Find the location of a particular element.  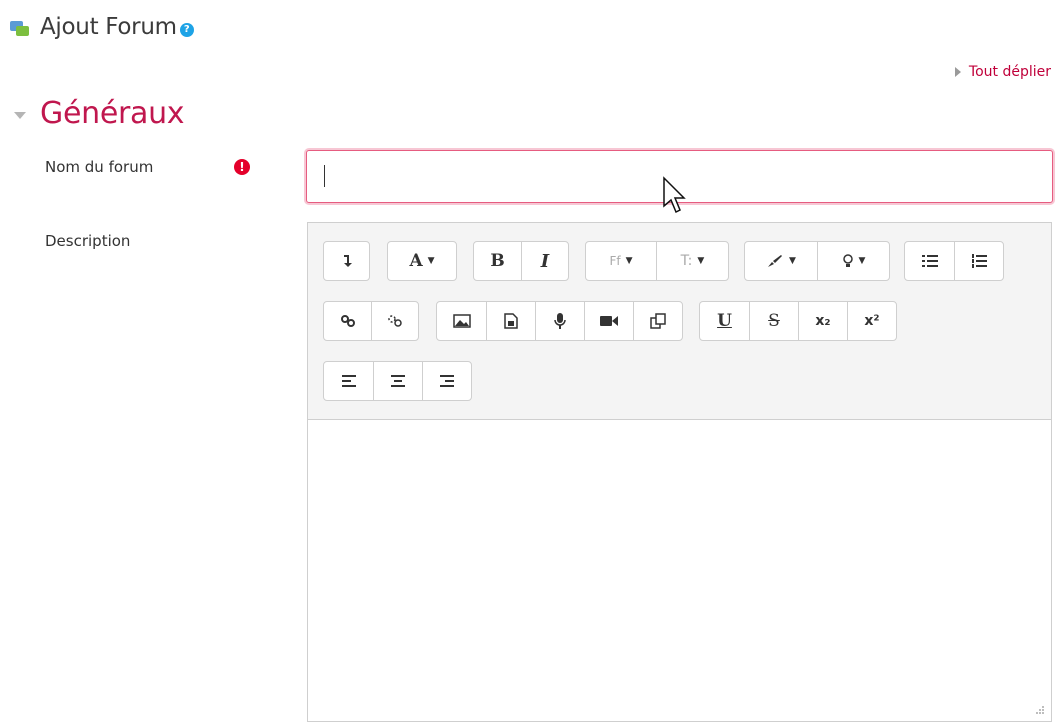

align-left-icon is located at coordinates (348, 381).